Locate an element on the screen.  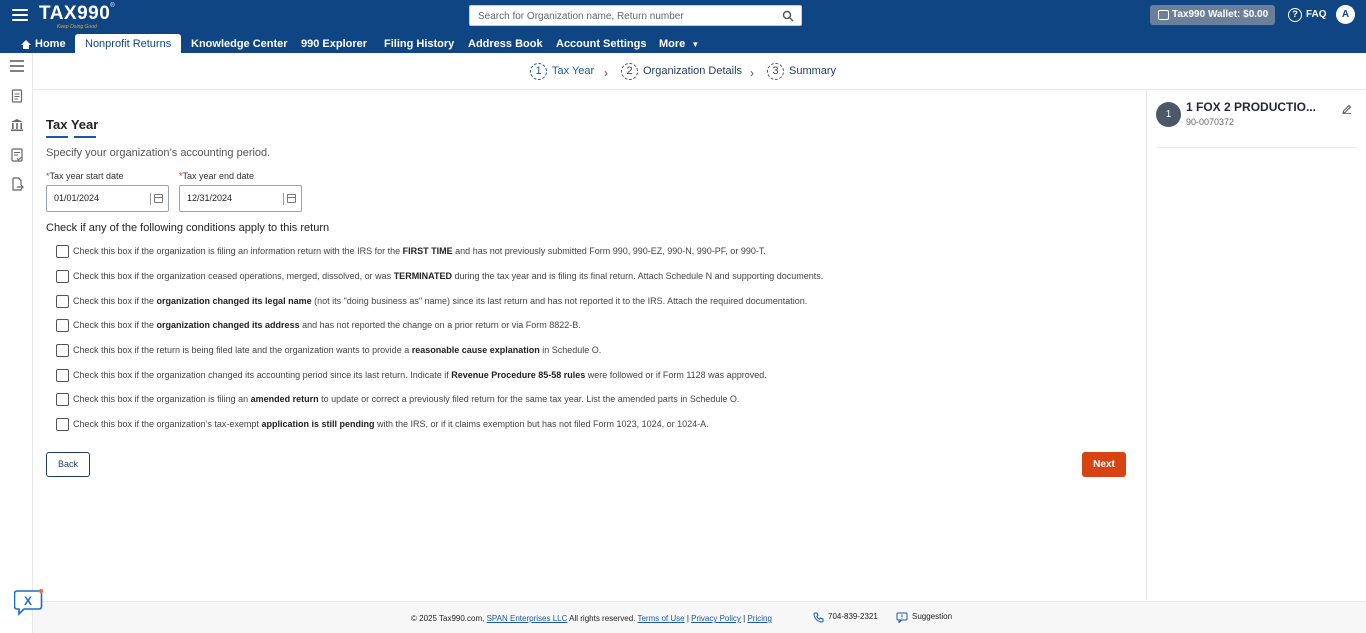
logo-tagline: Keep Doing Good is located at coordinates (77, 27).